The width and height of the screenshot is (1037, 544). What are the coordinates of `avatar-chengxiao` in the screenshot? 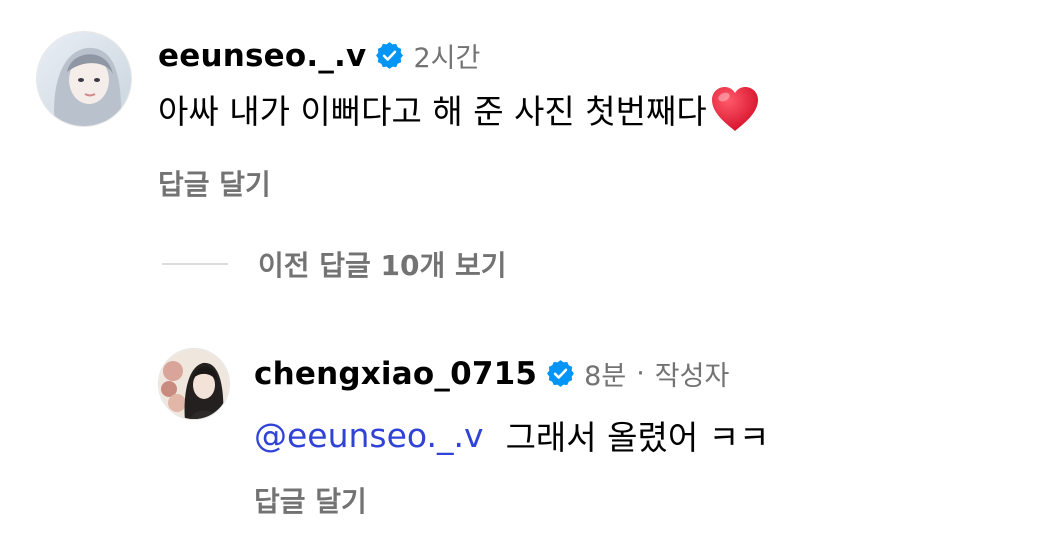 It's located at (194, 384).